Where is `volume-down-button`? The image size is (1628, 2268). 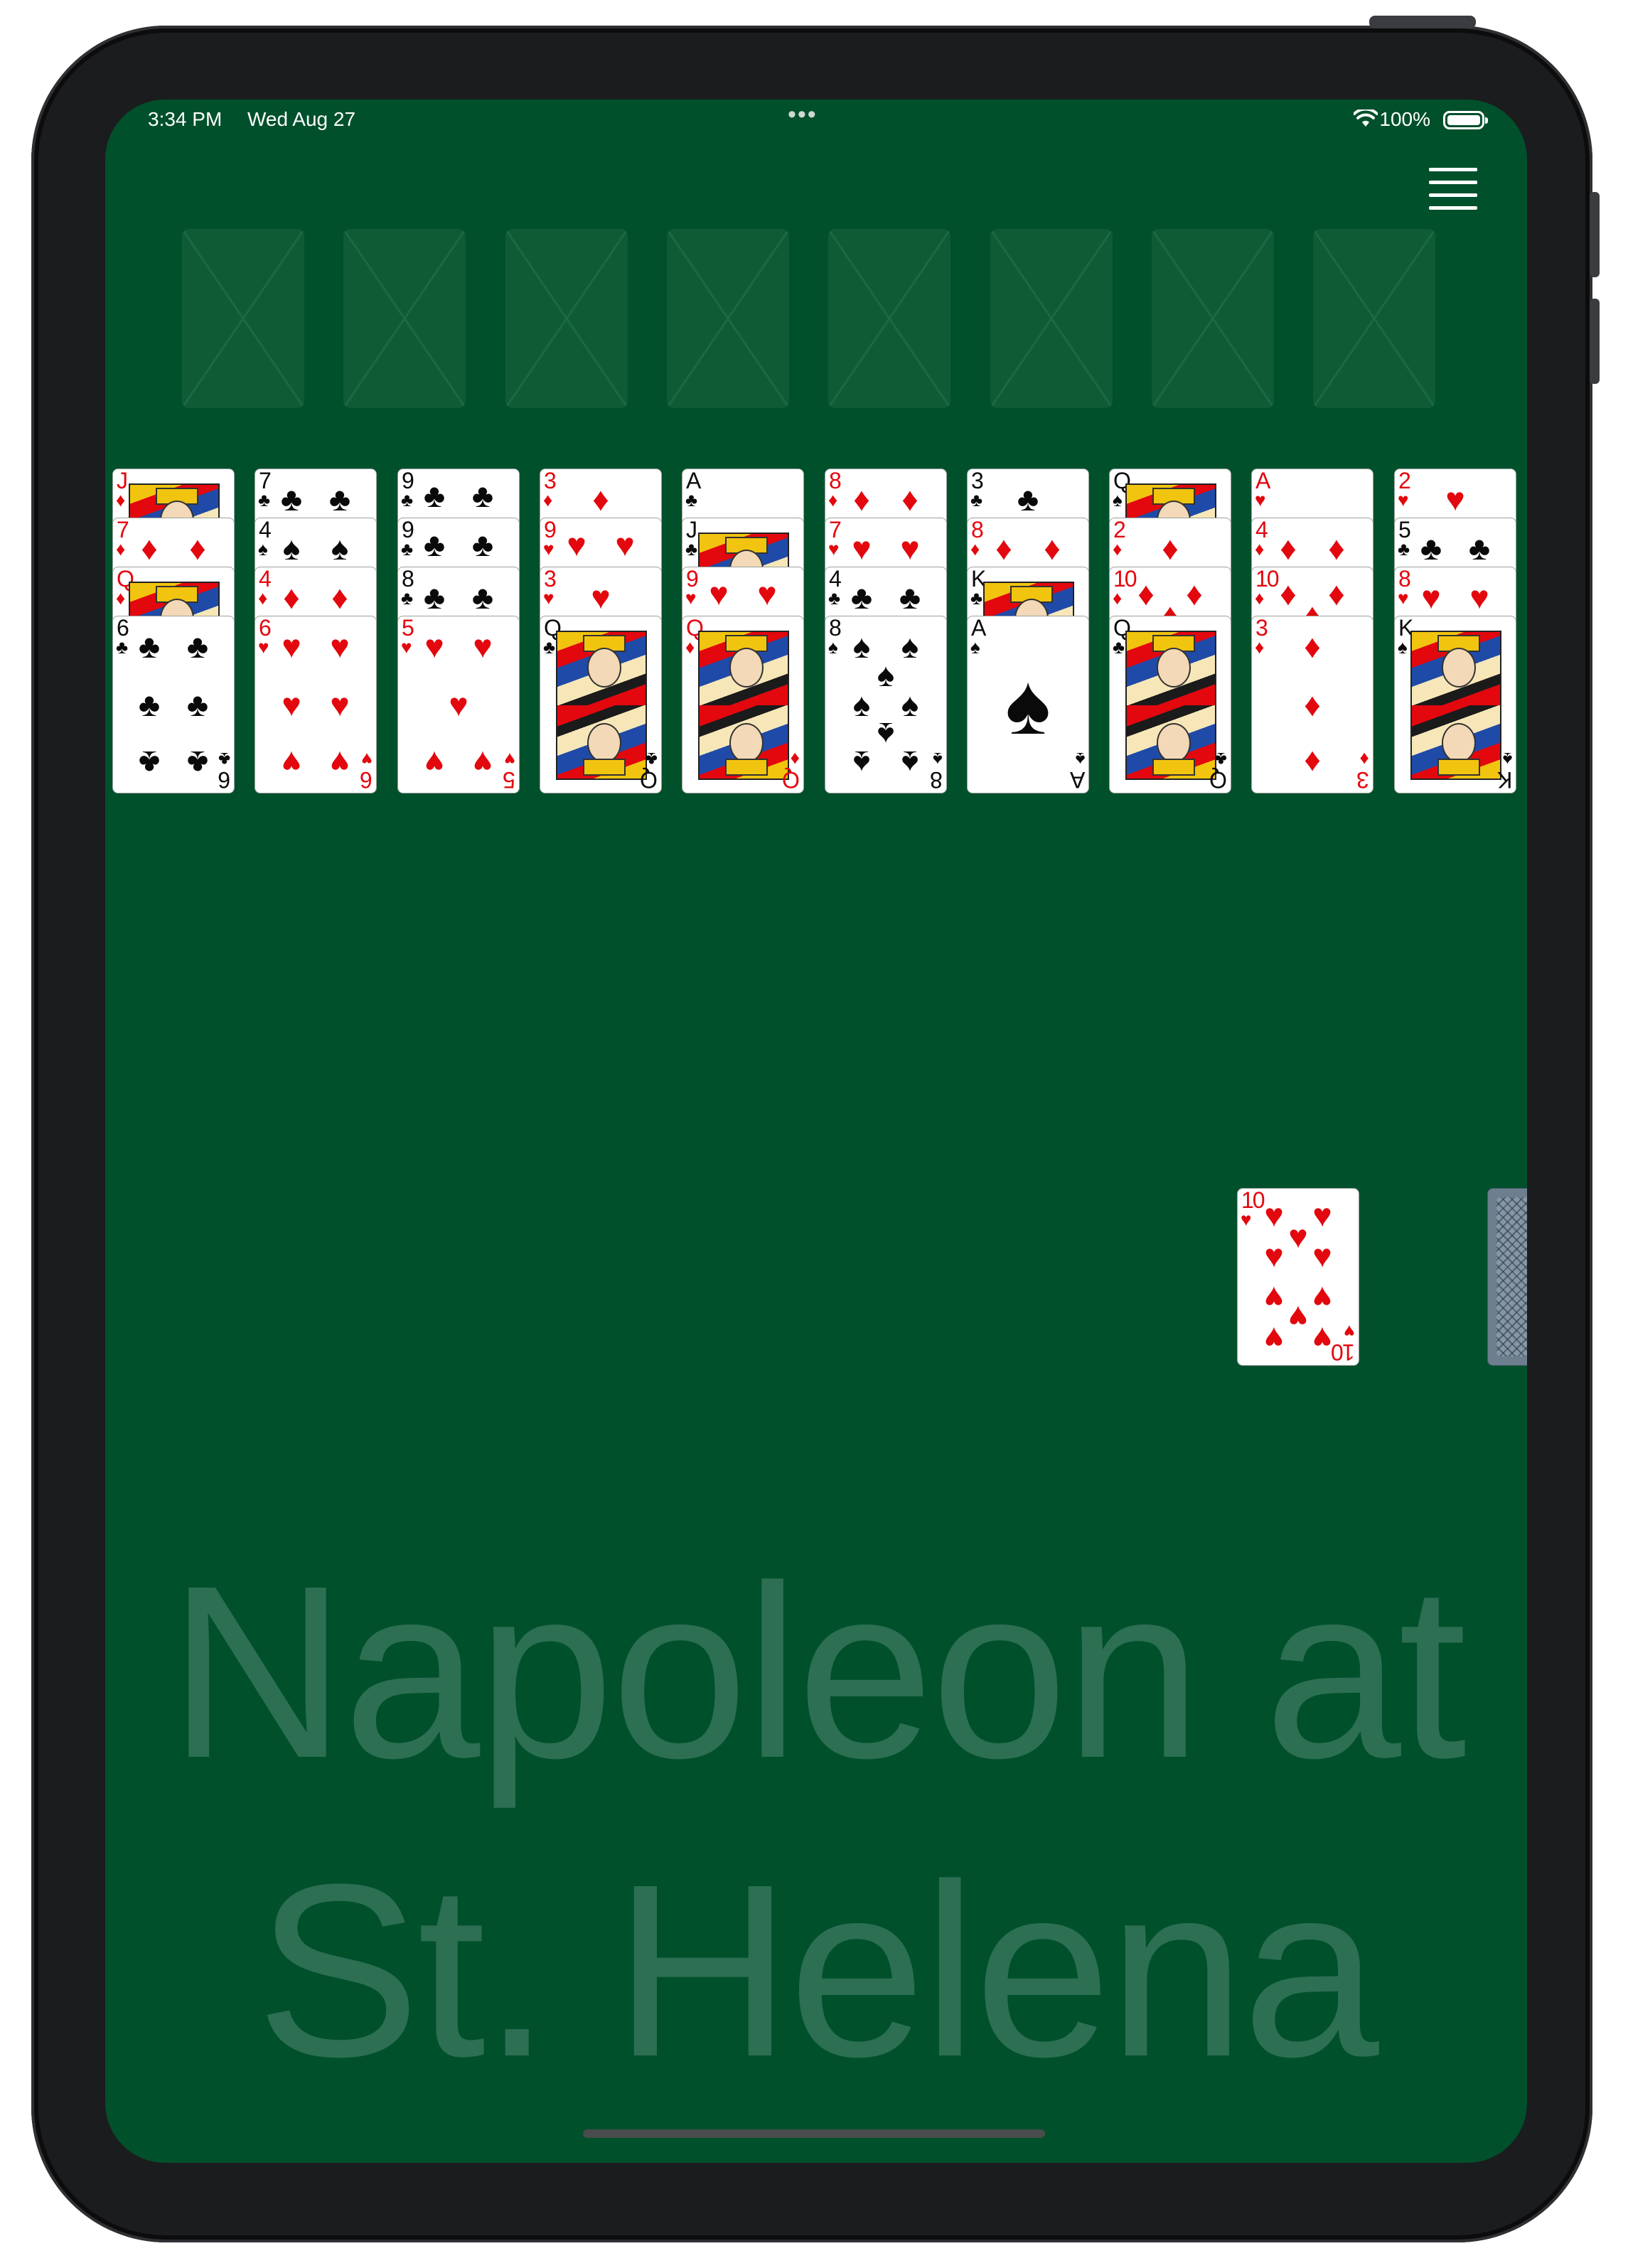
volume-down-button is located at coordinates (1595, 341).